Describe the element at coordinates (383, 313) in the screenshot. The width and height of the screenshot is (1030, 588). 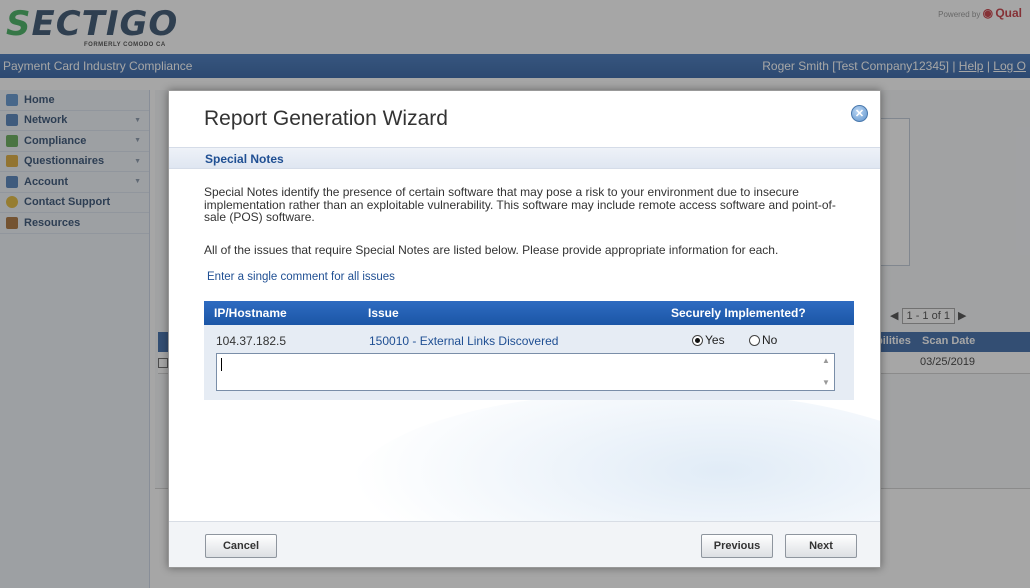
I see `header-issue: Issue` at that location.